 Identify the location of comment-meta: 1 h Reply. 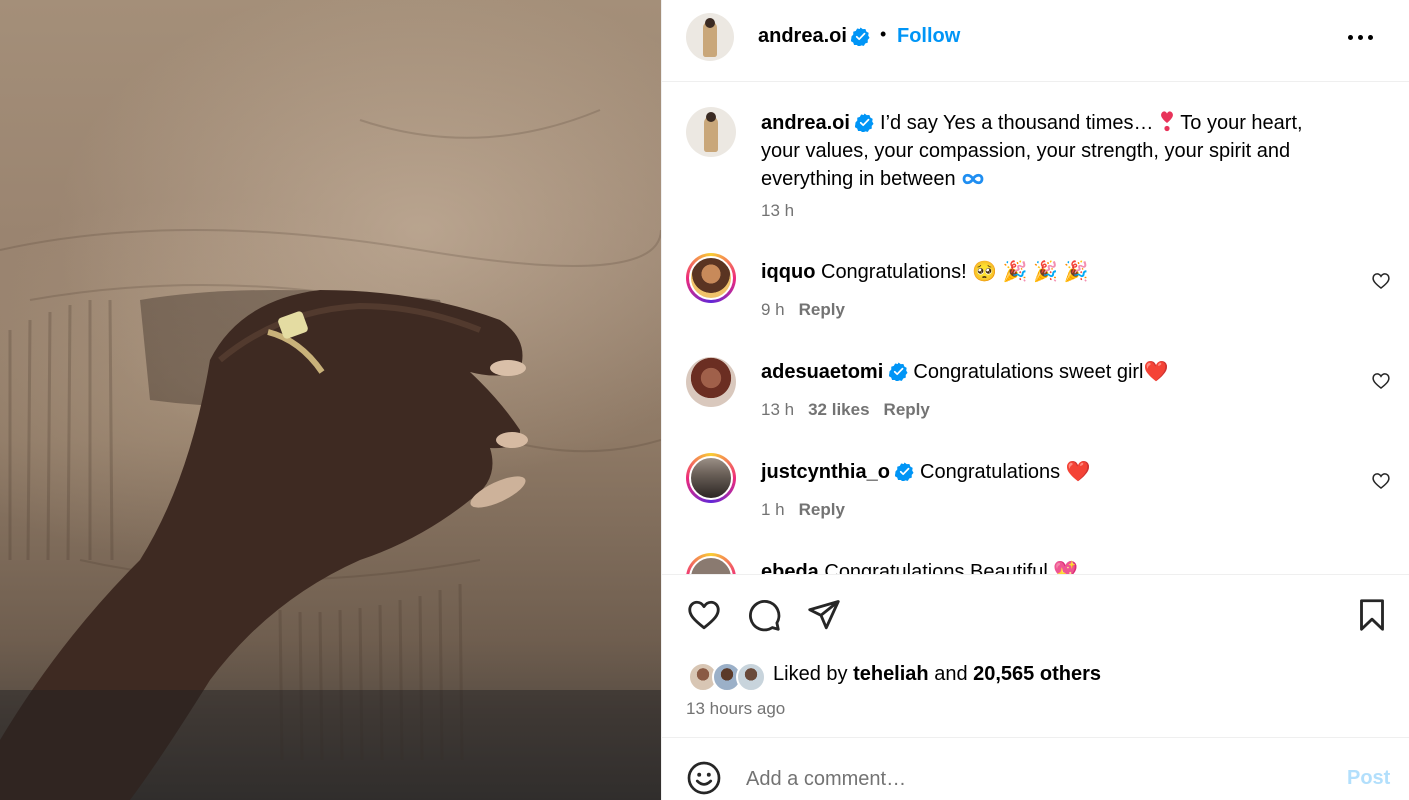
(803, 510).